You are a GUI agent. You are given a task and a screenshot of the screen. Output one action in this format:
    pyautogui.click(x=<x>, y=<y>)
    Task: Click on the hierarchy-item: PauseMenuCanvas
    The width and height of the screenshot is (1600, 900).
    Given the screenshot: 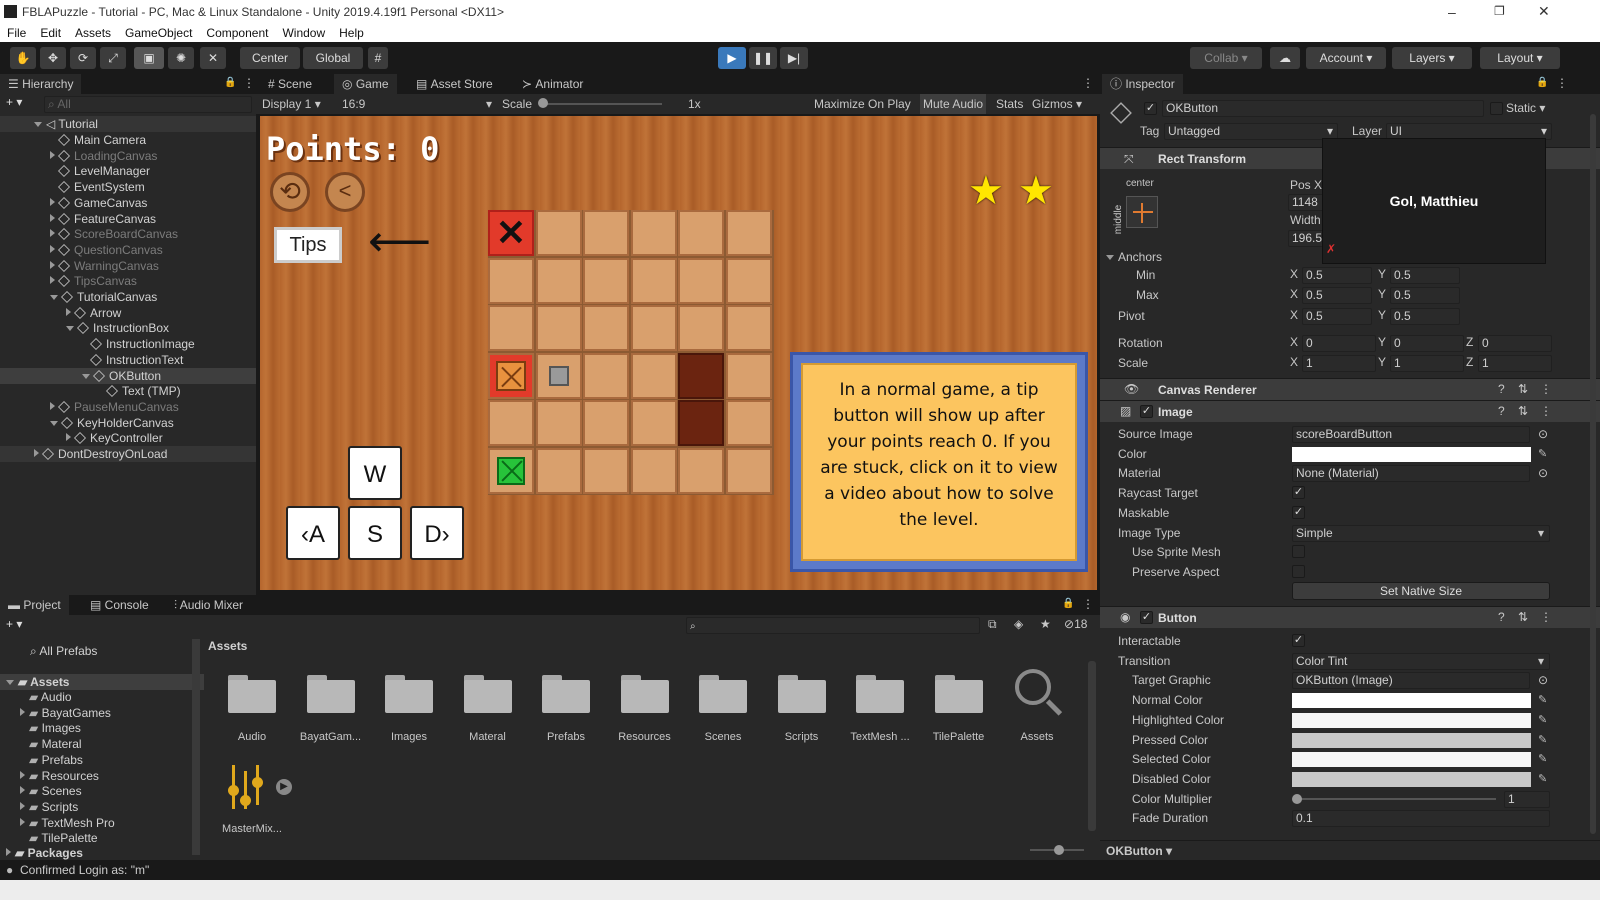 What is the action you would take?
    pyautogui.click(x=128, y=407)
    